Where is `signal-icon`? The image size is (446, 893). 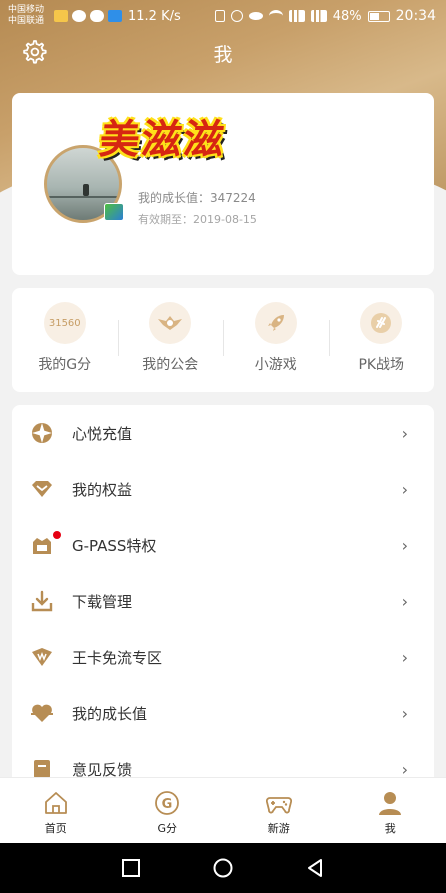
signal-icon is located at coordinates (296, 16).